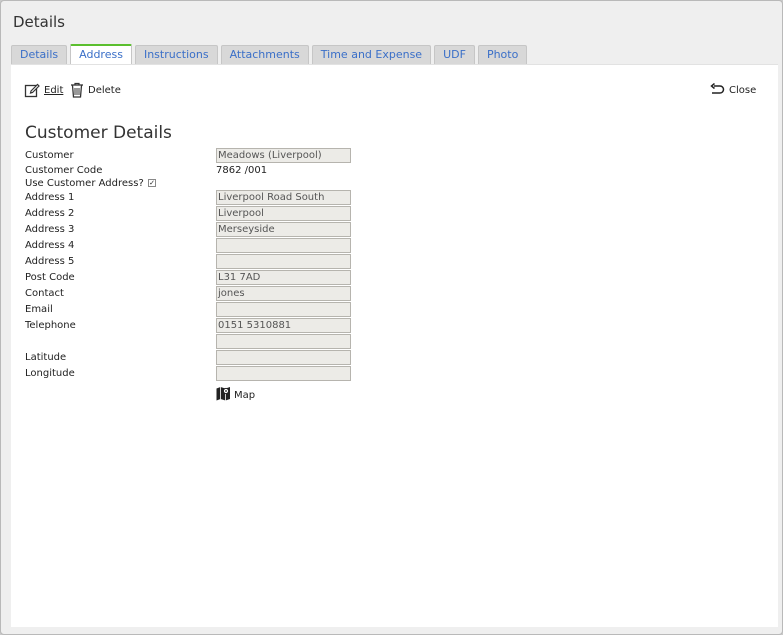 The height and width of the screenshot is (635, 783). I want to click on tab-instructions: Instructions, so click(176, 54).